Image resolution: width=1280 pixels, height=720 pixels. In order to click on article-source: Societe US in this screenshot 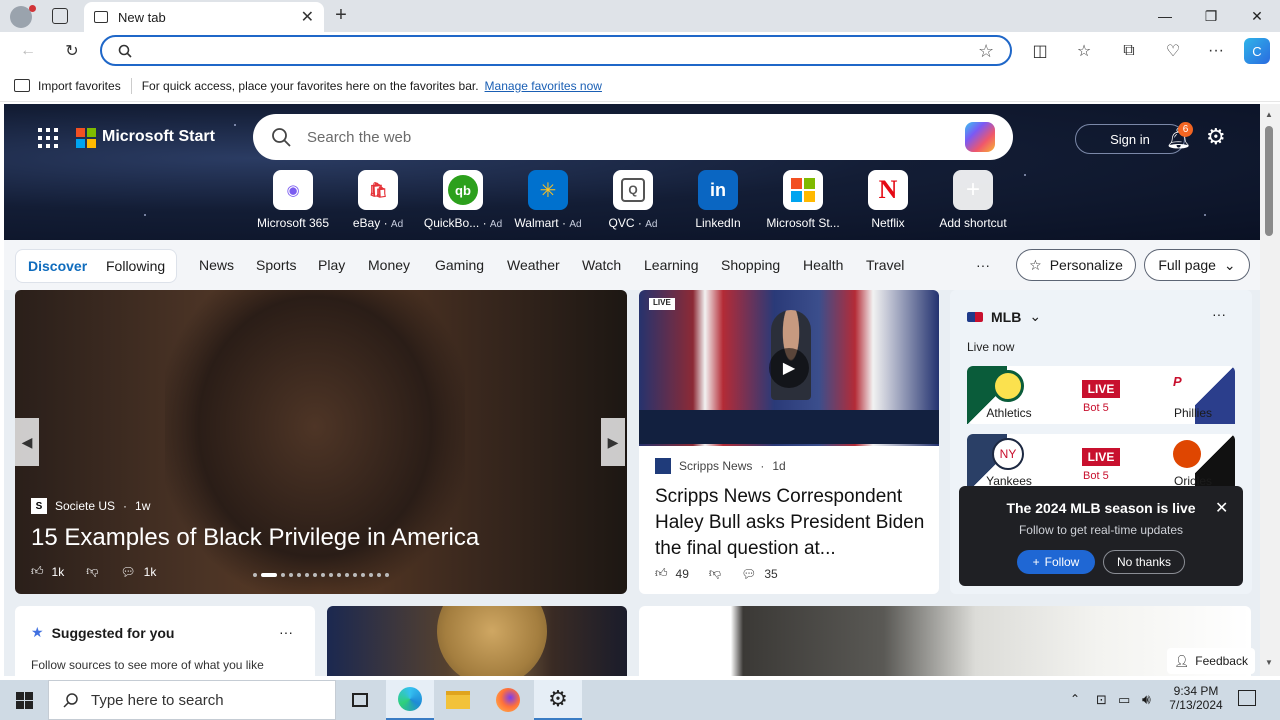, I will do `click(85, 506)`.